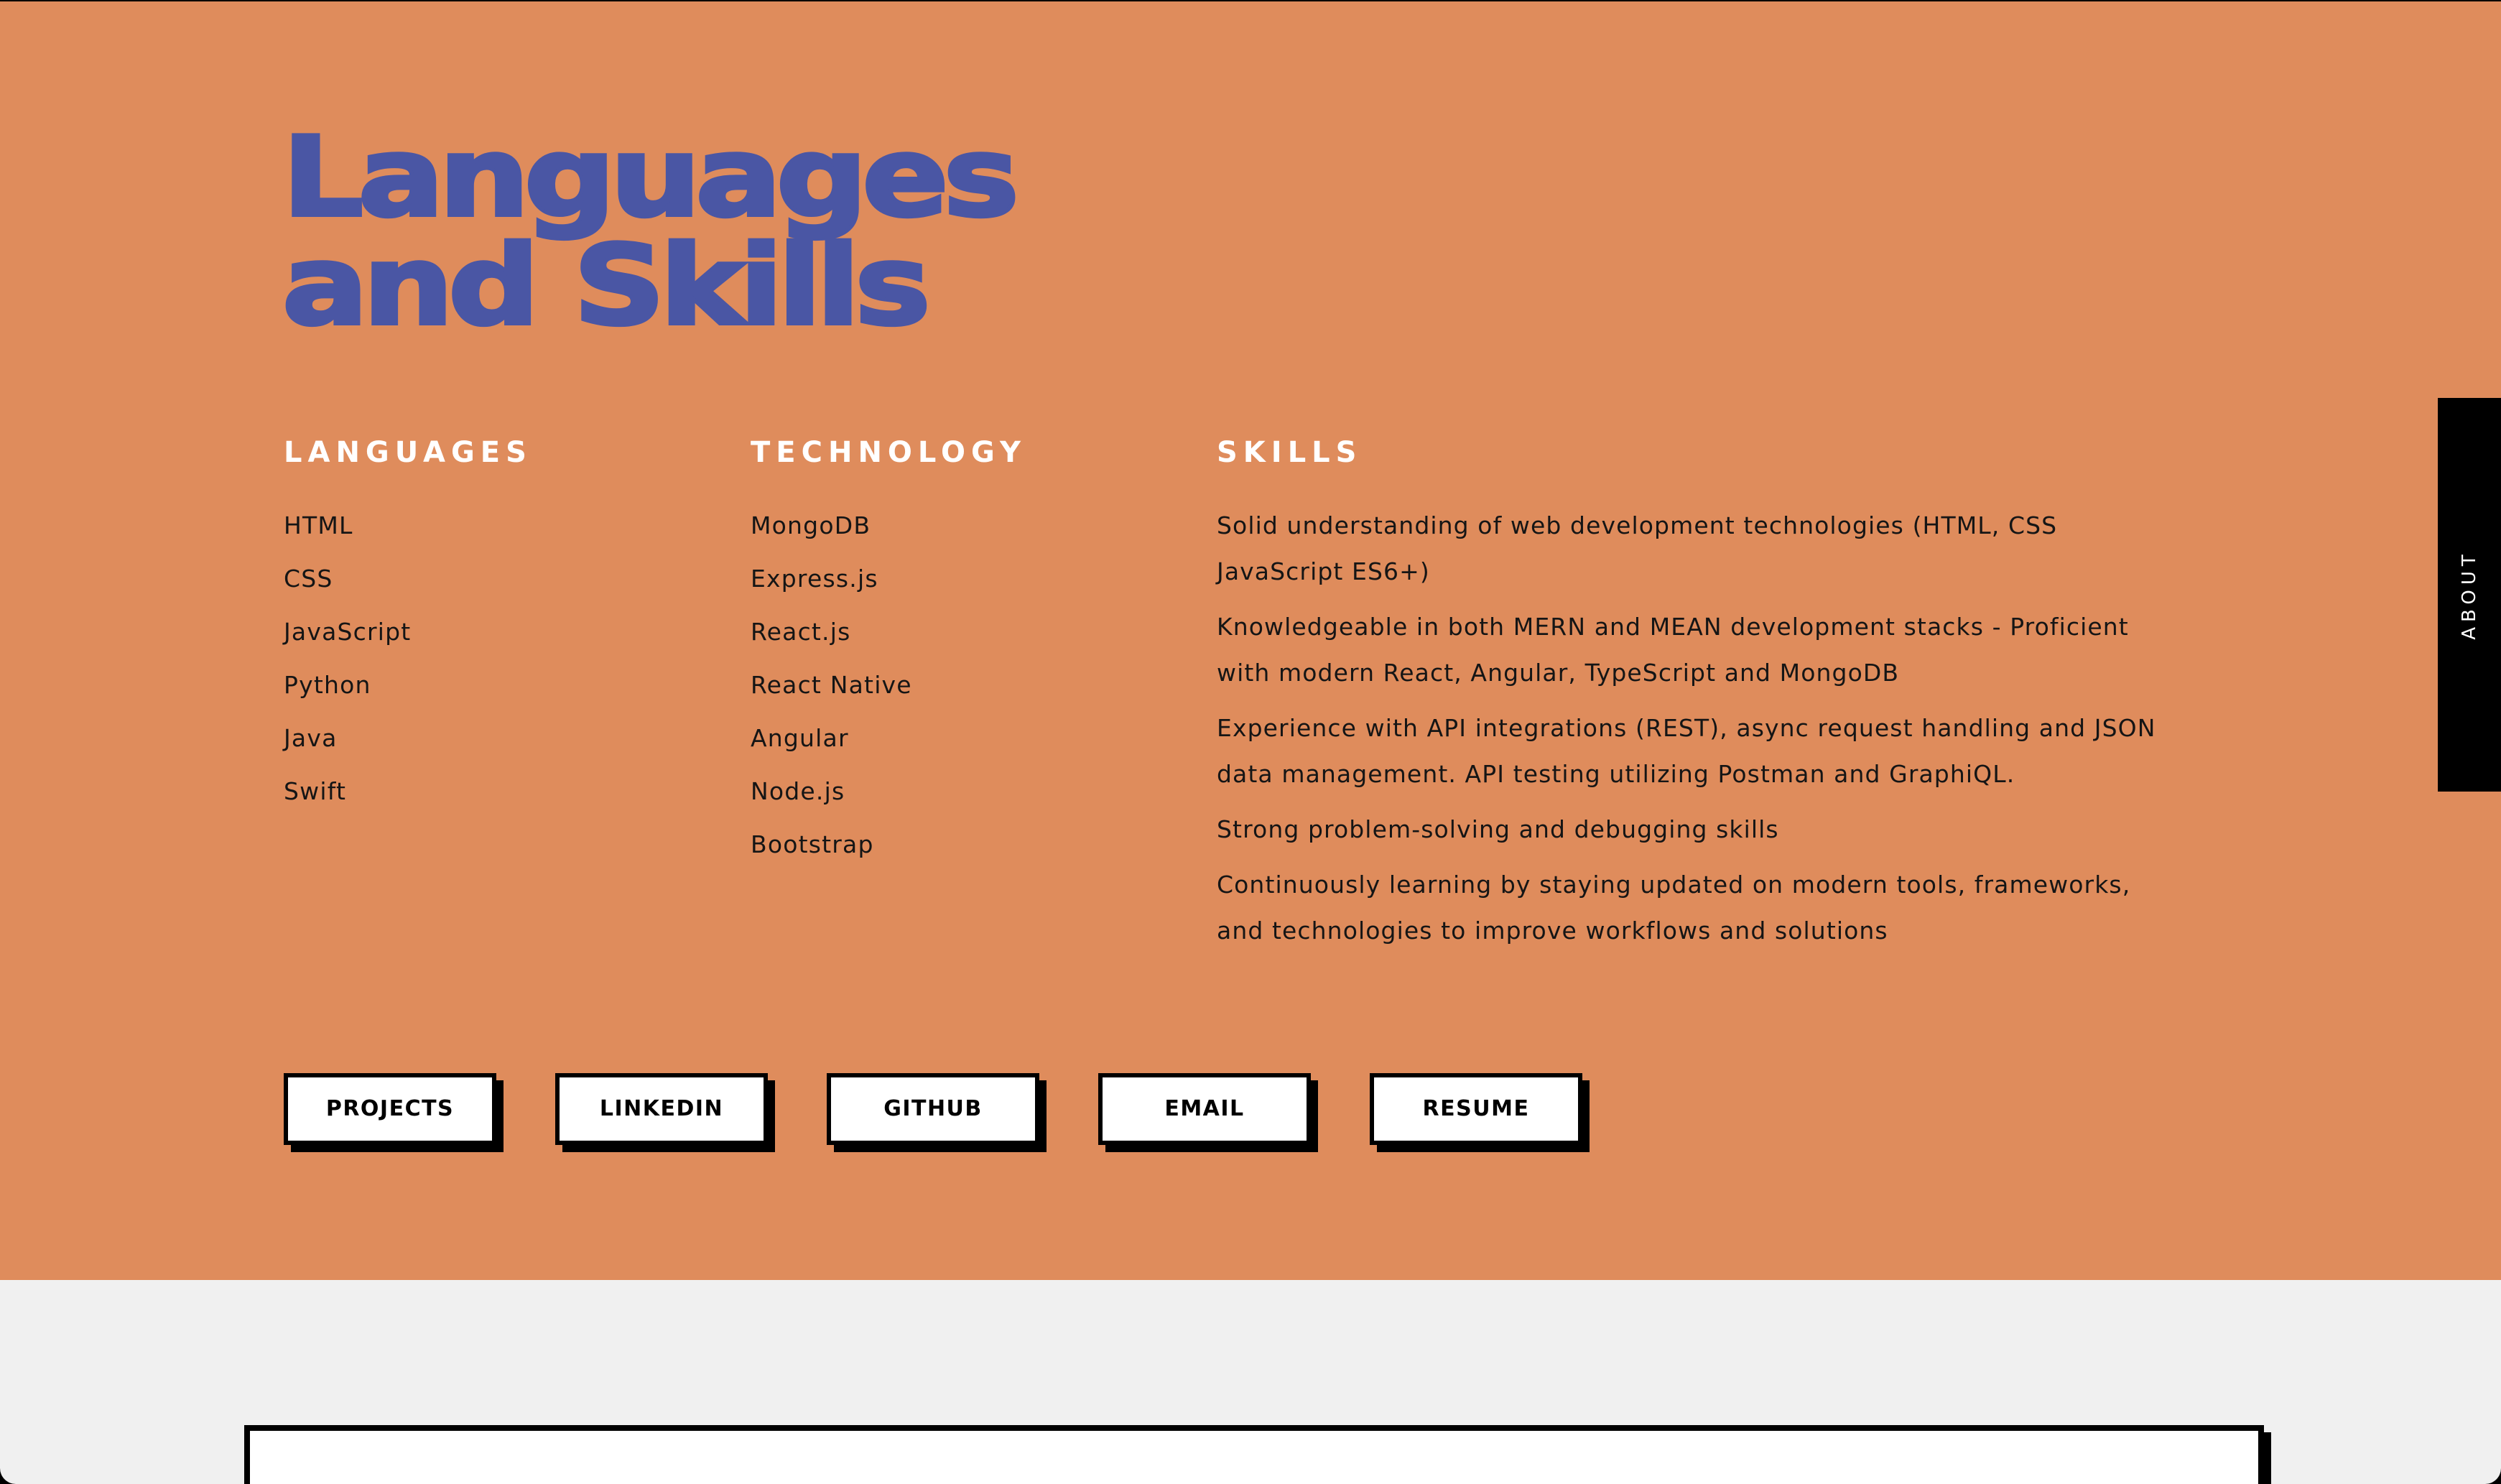  Describe the element at coordinates (347, 667) in the screenshot. I see `languages-list: HTML CSS JavaScript Python Java Swift` at that location.